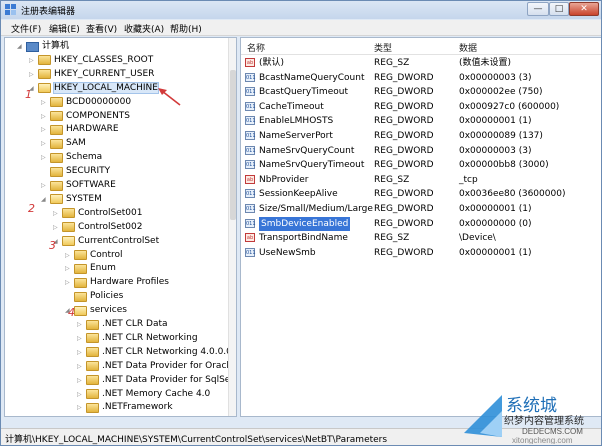 The width and height of the screenshot is (602, 447). What do you see at coordinates (316, 209) in the screenshot?
I see `value-name: Size/Small/Medium/Large` at bounding box center [316, 209].